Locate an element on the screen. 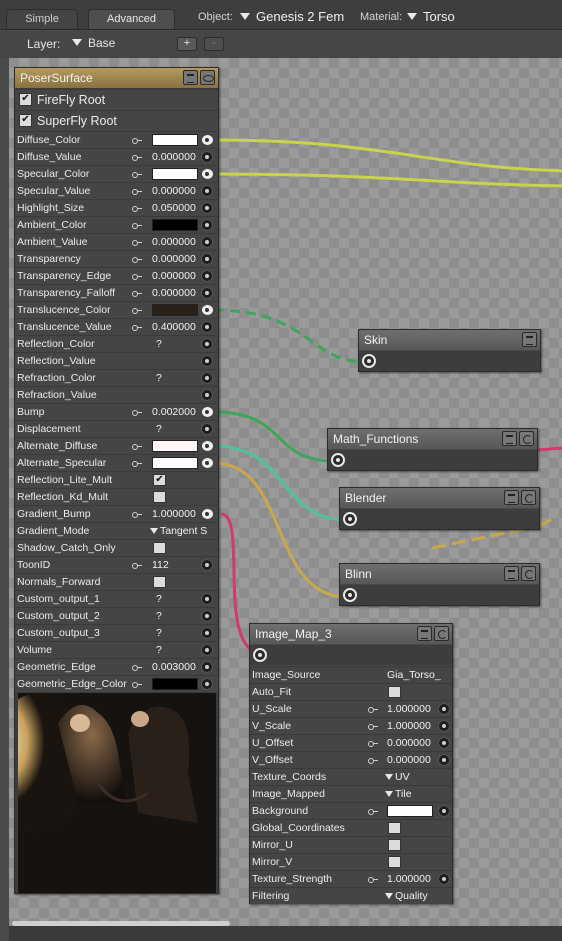 The width and height of the screenshot is (562, 941). param-value: 0.400000 is located at coordinates (174, 327).